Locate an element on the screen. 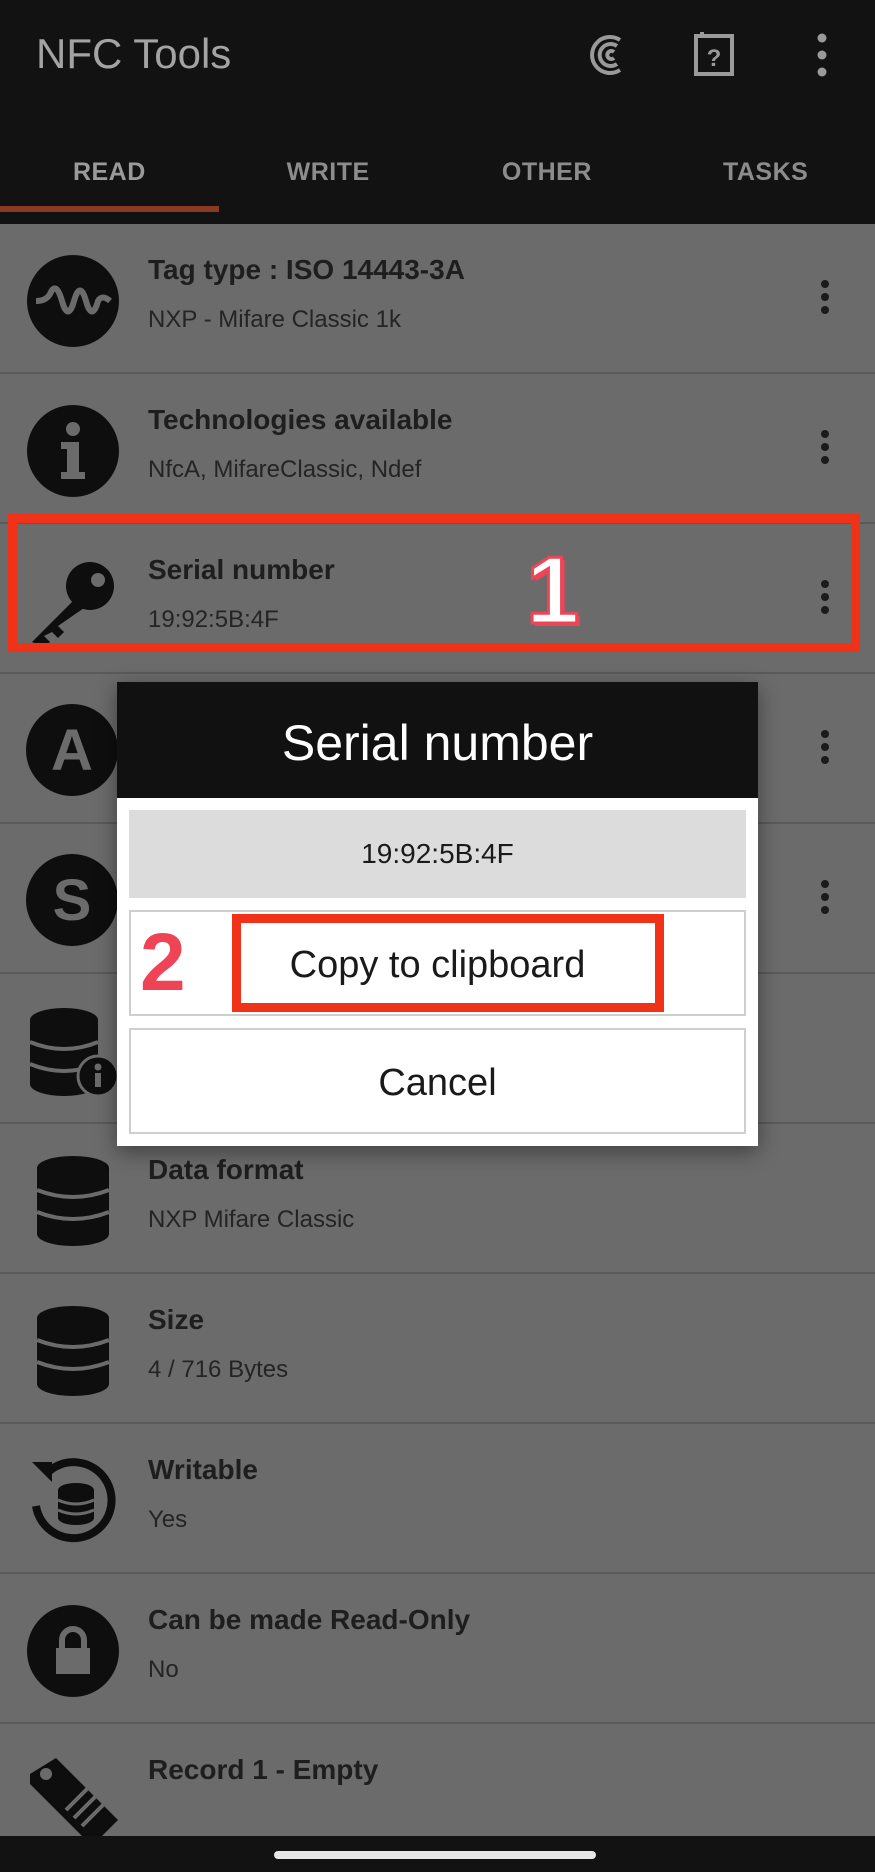 The width and height of the screenshot is (875, 1872). row-title: Technologies available is located at coordinates (300, 419).